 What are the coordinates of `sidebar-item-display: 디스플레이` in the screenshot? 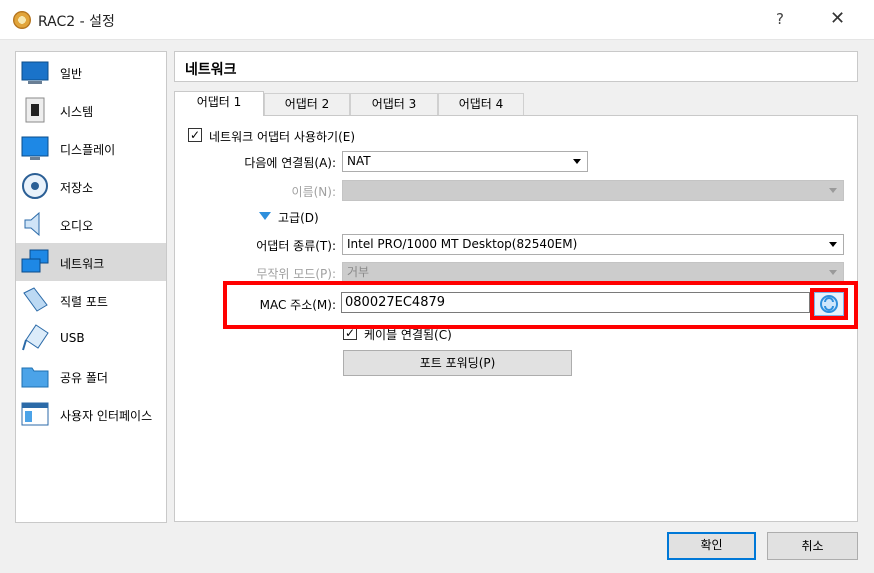 It's located at (91, 148).